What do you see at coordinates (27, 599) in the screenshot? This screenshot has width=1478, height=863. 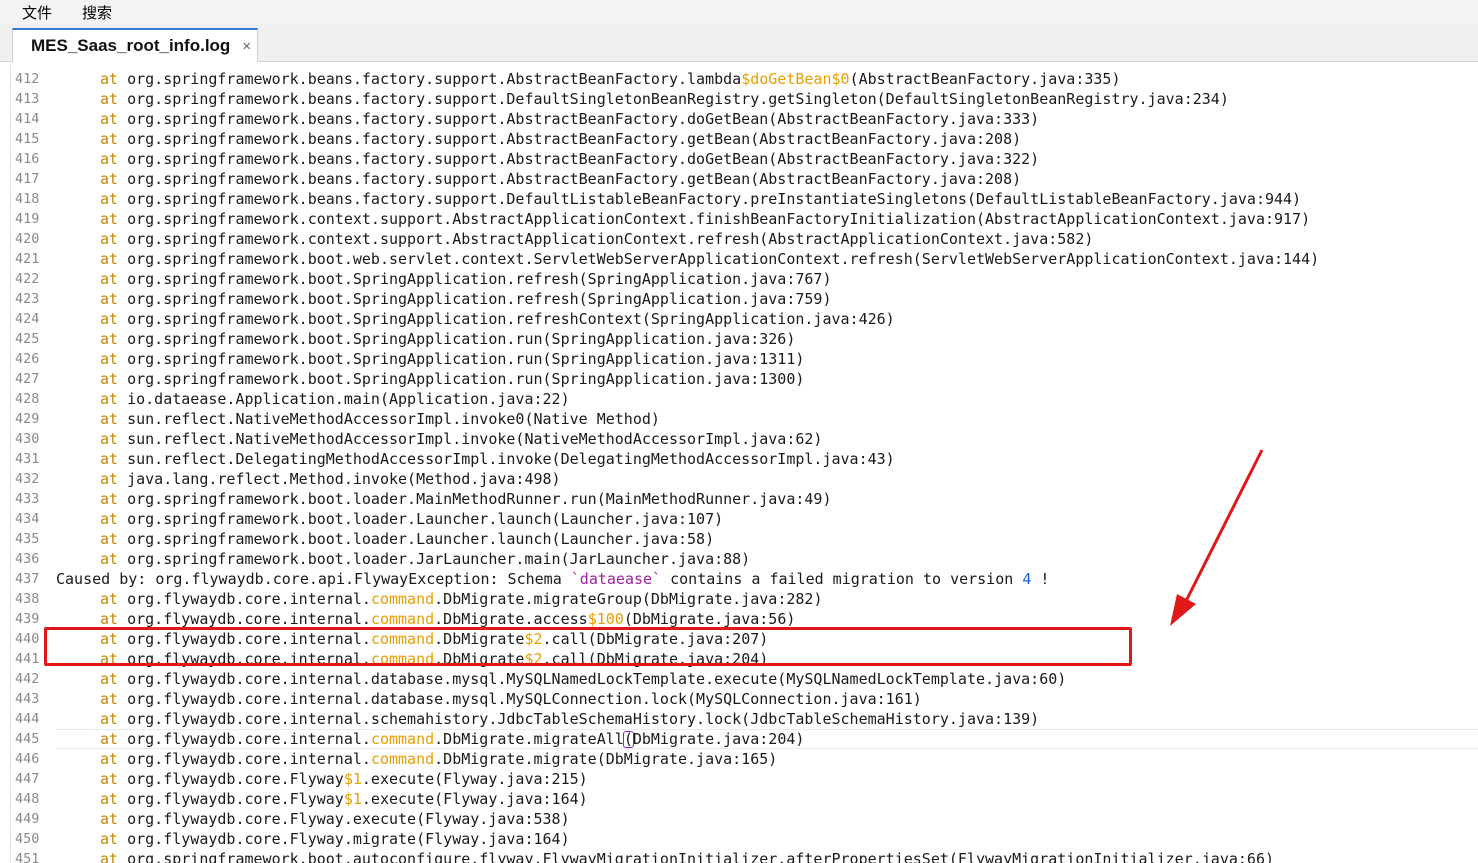 I see `line-number: 438` at bounding box center [27, 599].